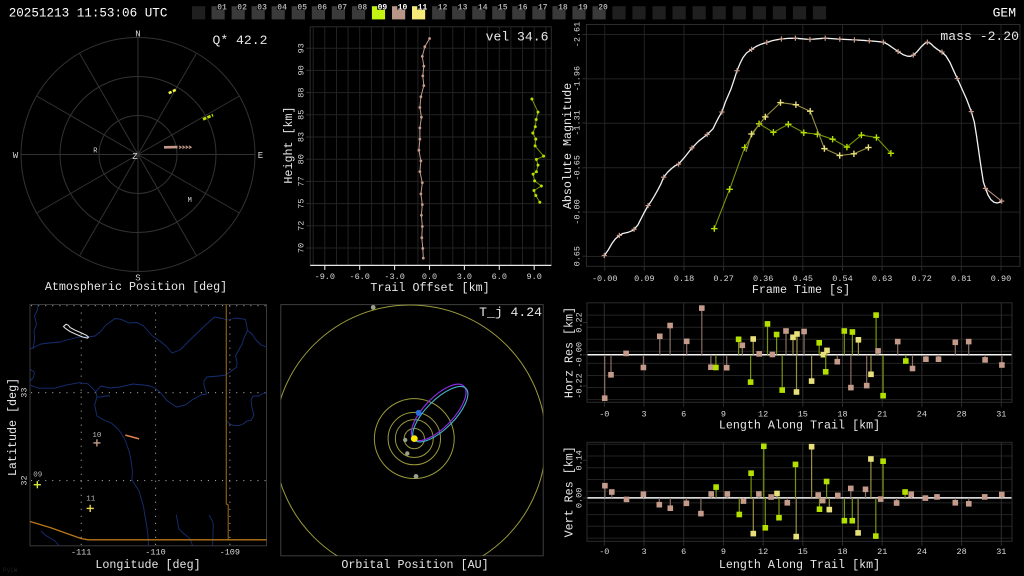 Image resolution: width=1024 pixels, height=576 pixels. What do you see at coordinates (578, 256) in the screenshot?
I see `svg-text: 0.65` at bounding box center [578, 256].